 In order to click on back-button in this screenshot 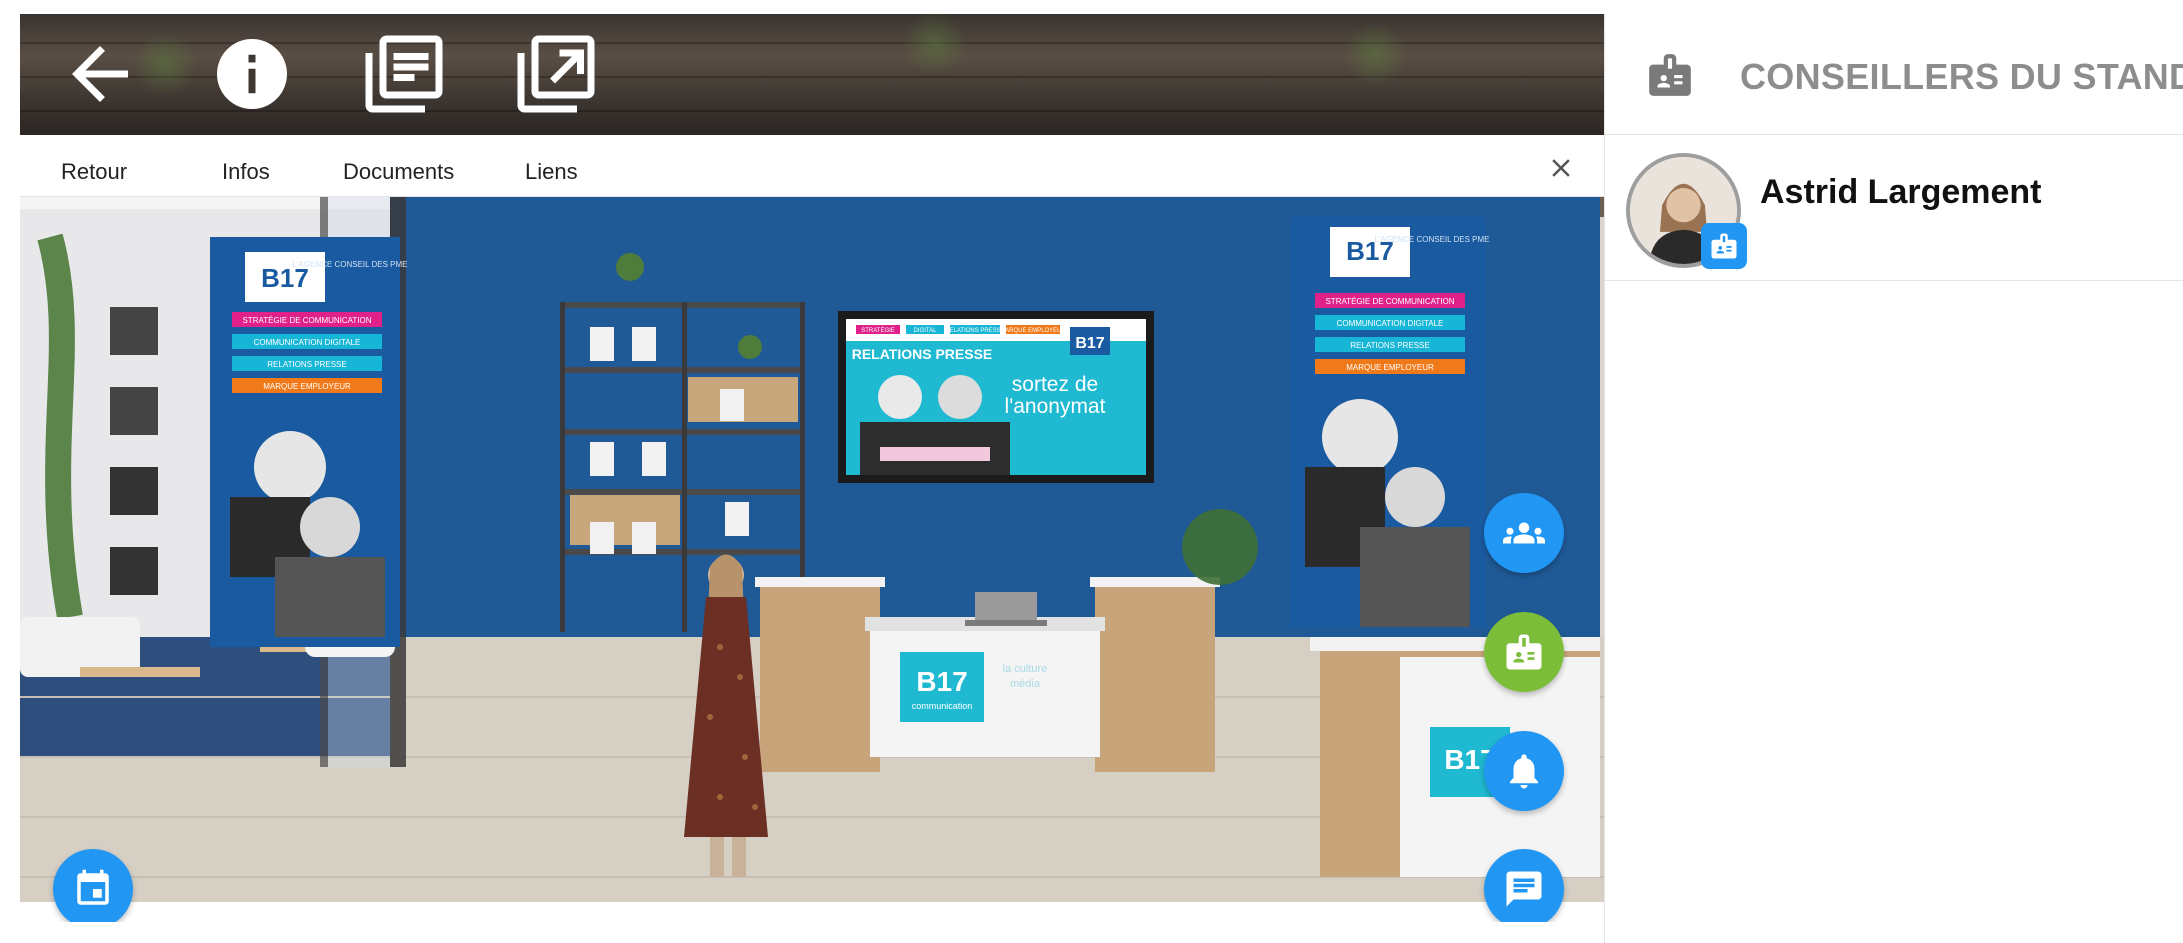, I will do `click(100, 74)`.